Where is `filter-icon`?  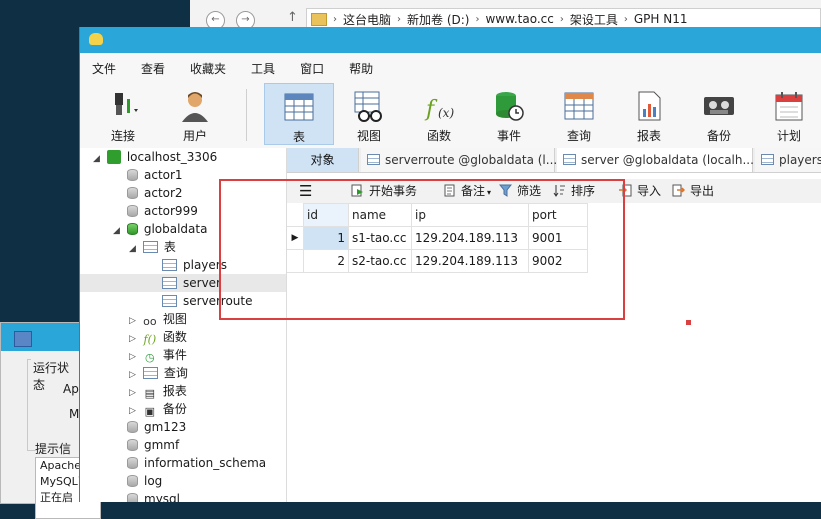 filter-icon is located at coordinates (505, 190).